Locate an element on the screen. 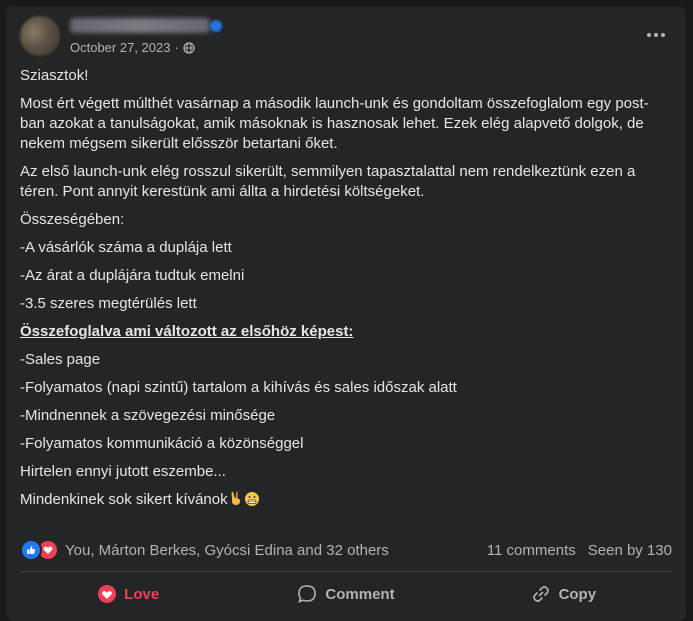  author-name-blurred is located at coordinates (140, 25).